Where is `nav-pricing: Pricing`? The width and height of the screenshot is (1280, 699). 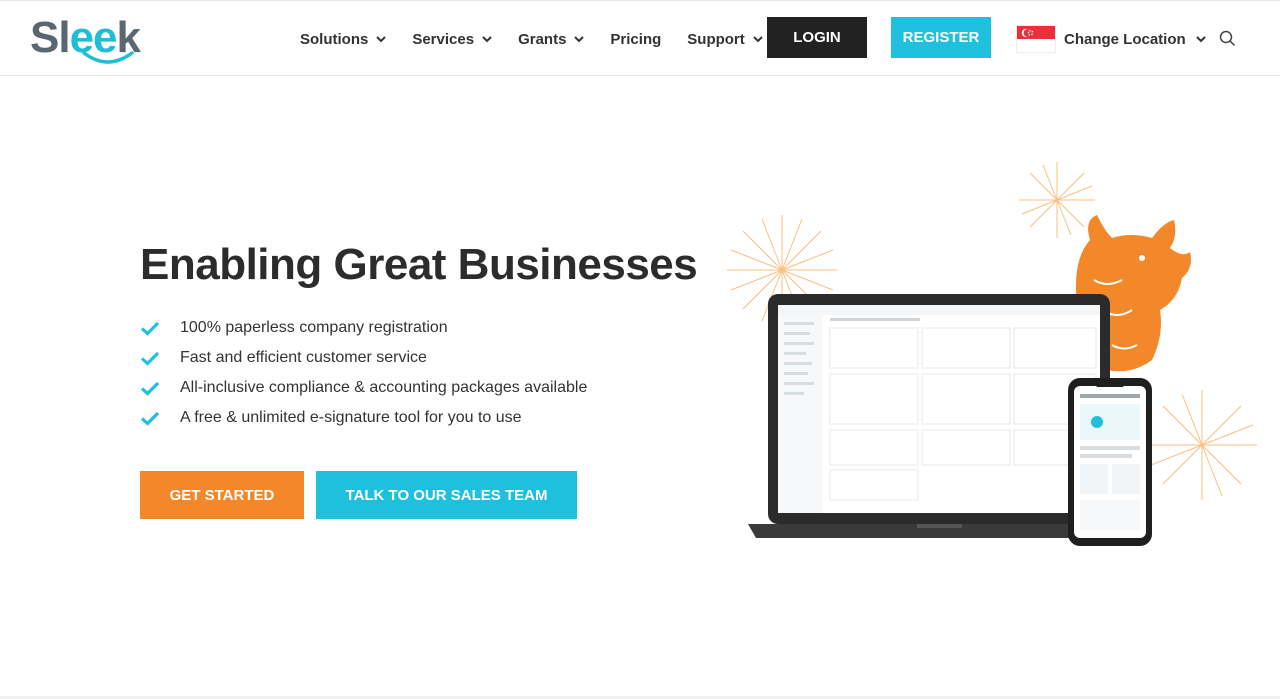
nav-pricing: Pricing is located at coordinates (635, 39).